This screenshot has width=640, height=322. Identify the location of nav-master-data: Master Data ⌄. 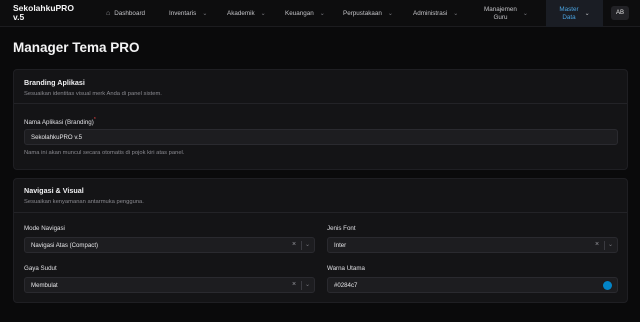
(574, 13).